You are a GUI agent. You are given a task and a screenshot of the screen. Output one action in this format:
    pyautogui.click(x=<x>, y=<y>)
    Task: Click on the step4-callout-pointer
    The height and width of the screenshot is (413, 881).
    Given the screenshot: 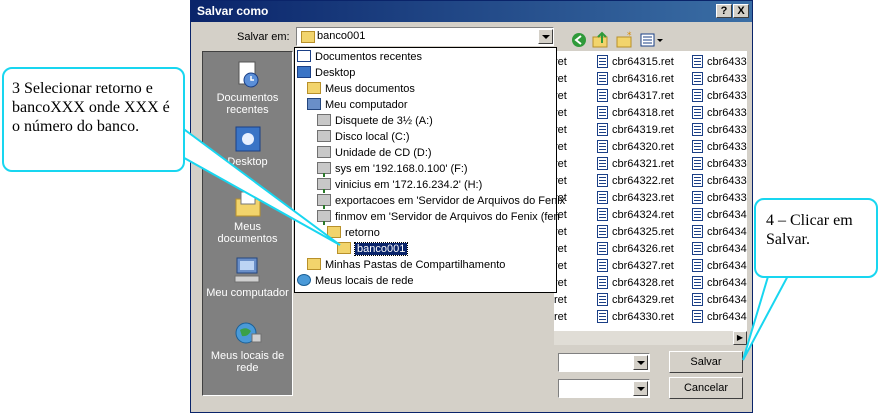 What is the action you would take?
    pyautogui.click(x=767, y=314)
    